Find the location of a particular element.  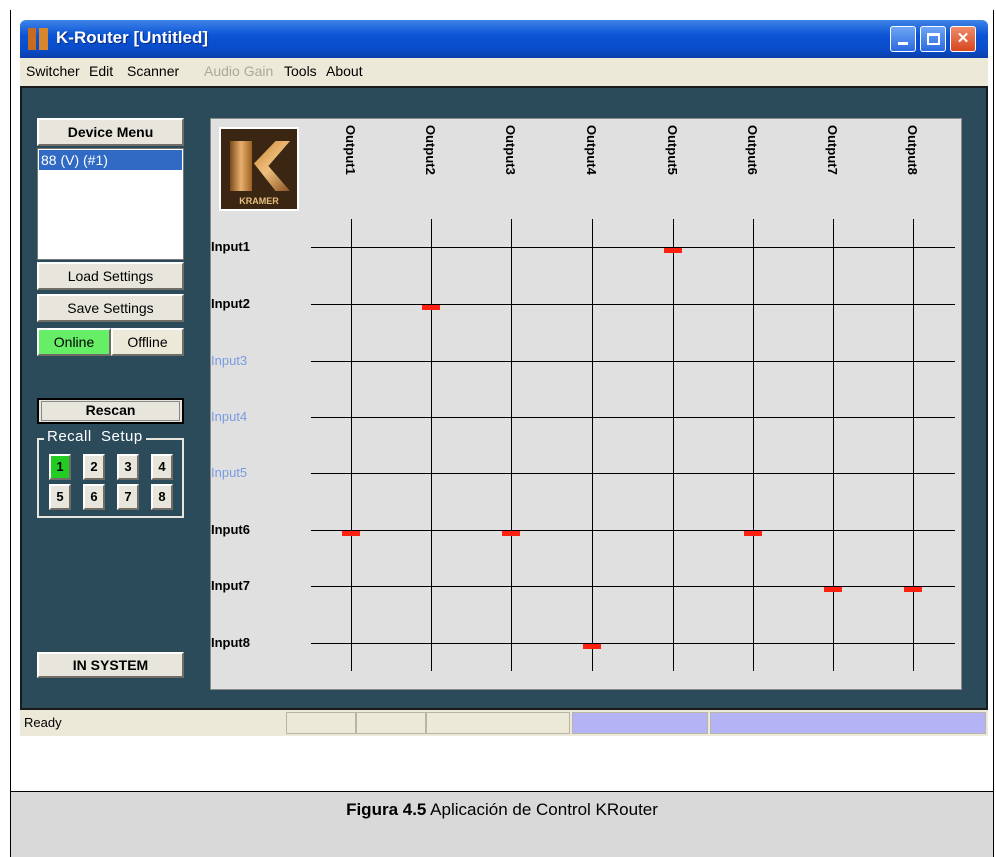

recall-button-1: 1 is located at coordinates (60, 467).